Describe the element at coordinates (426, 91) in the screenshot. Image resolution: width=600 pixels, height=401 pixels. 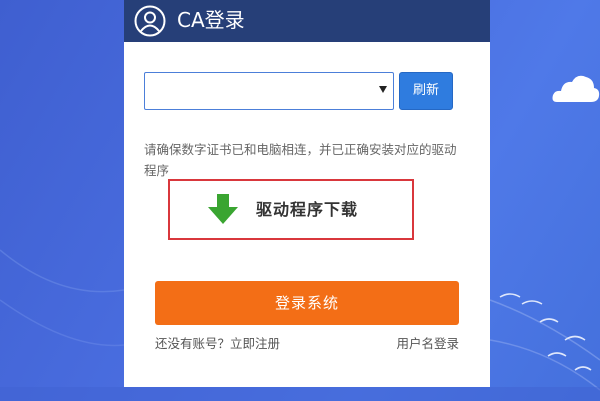
I see `refresh-button: 刷新` at that location.